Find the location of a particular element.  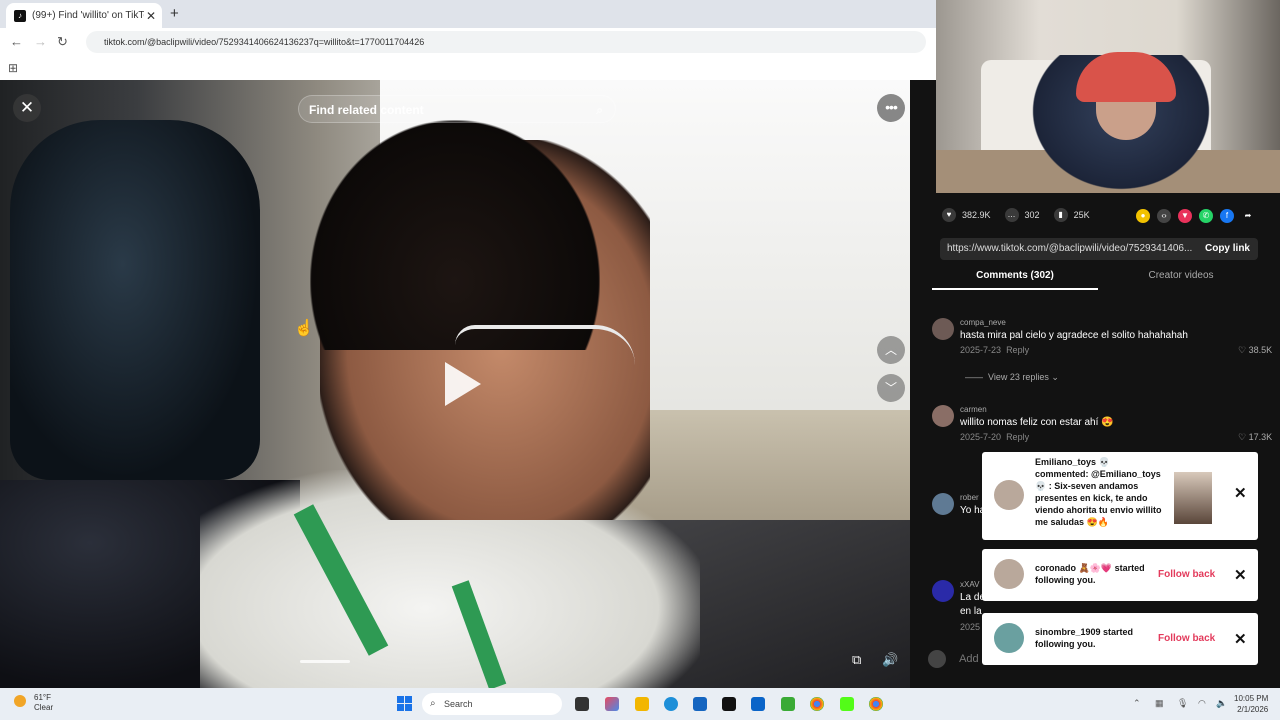

store-icon is located at coordinates (700, 704).